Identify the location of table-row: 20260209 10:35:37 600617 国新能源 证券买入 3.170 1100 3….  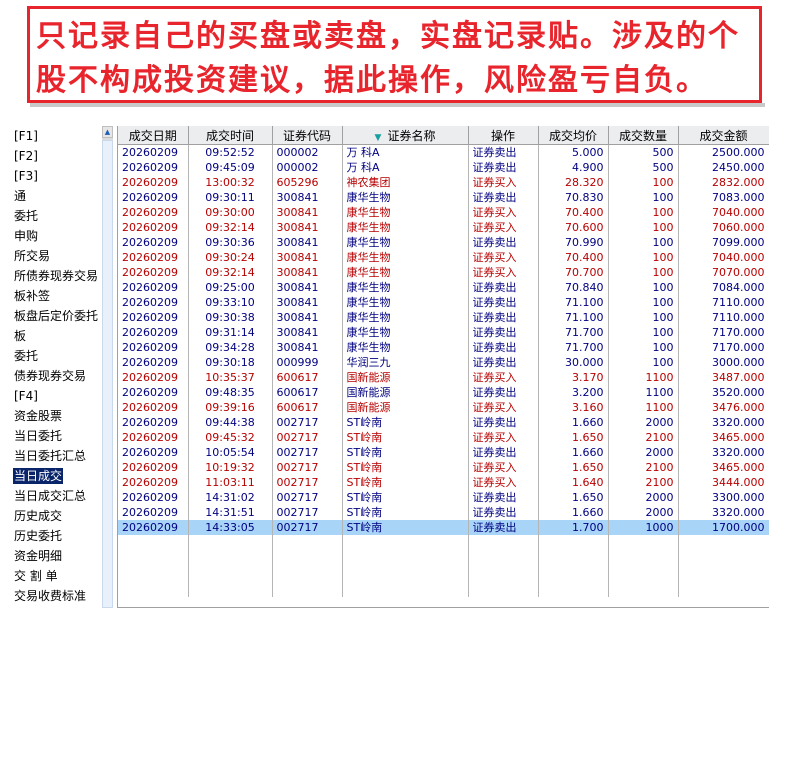
(443, 377).